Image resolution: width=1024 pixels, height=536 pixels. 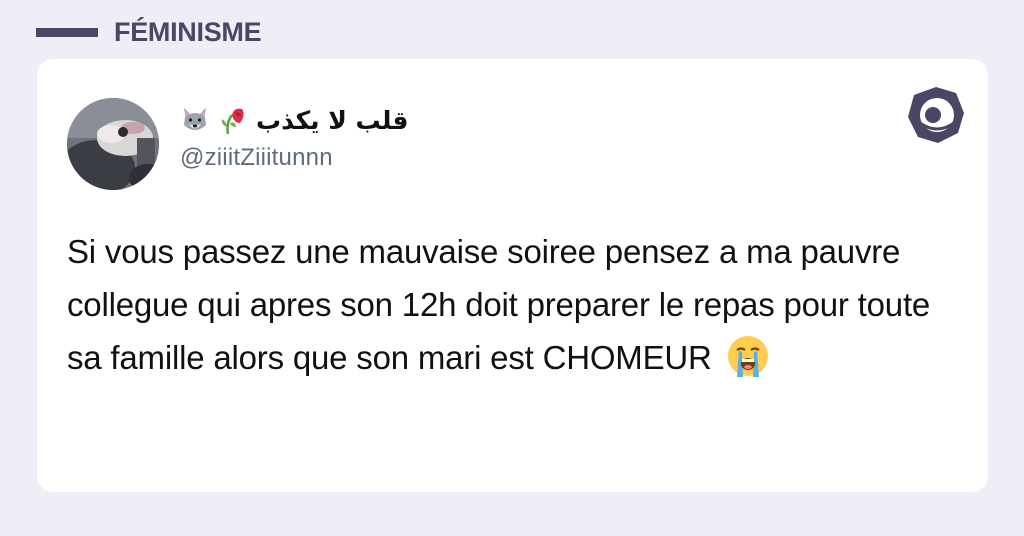 I want to click on avatar-photo-icon, so click(x=113, y=144).